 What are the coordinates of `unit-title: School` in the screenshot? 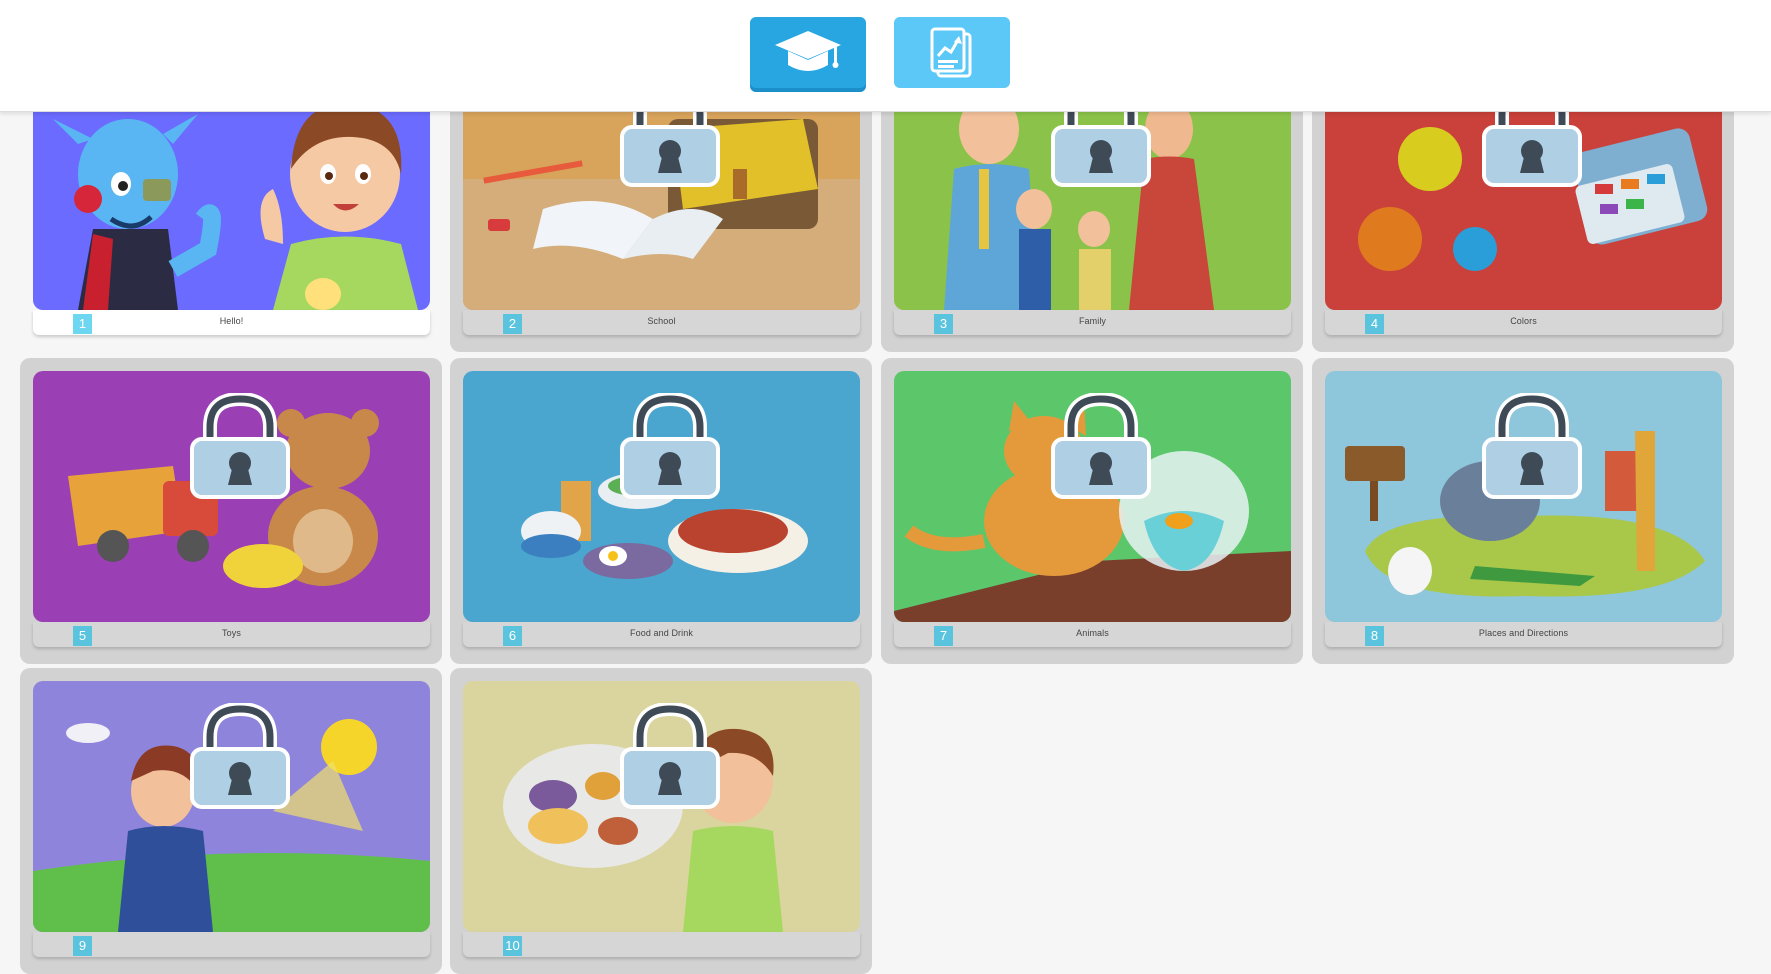 It's located at (661, 321).